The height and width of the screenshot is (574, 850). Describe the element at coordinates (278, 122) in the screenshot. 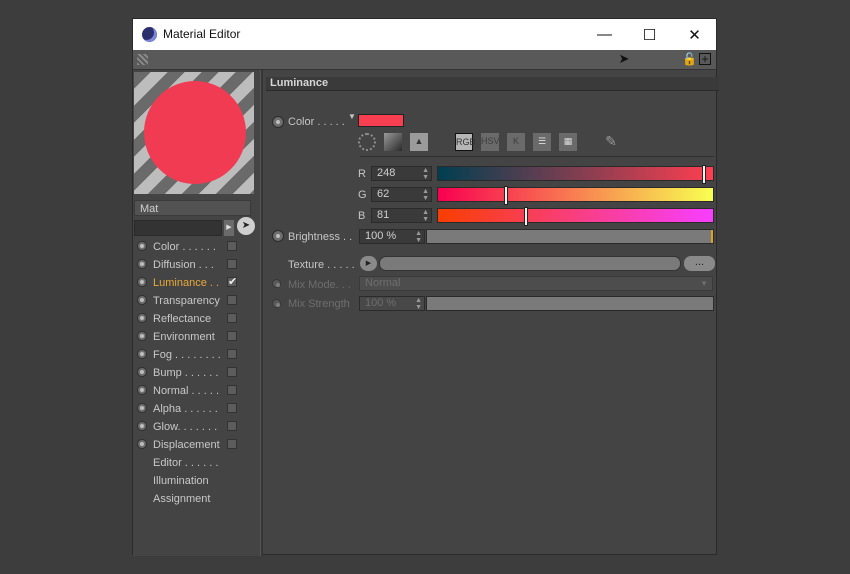

I see `color-keyframe-icon` at that location.